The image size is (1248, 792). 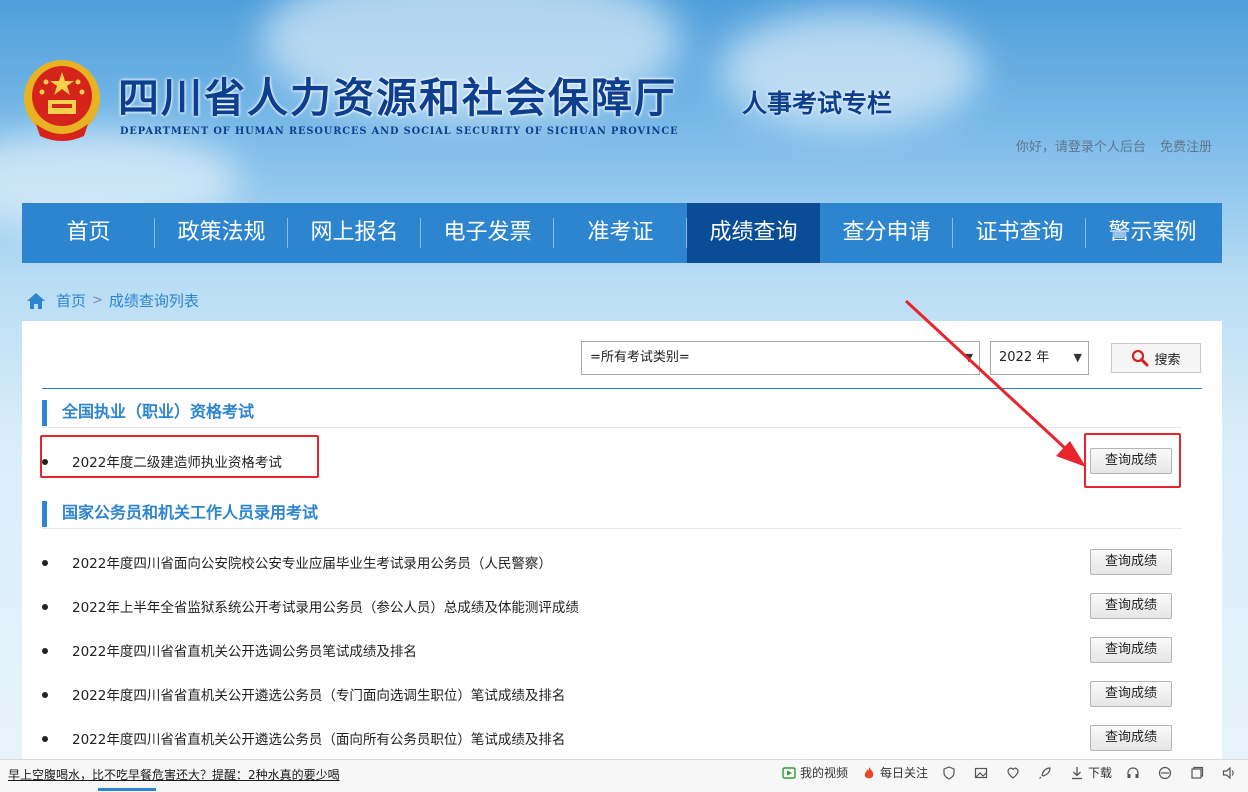 What do you see at coordinates (487, 233) in the screenshot?
I see `nav-item-invoice: 电子发票` at bounding box center [487, 233].